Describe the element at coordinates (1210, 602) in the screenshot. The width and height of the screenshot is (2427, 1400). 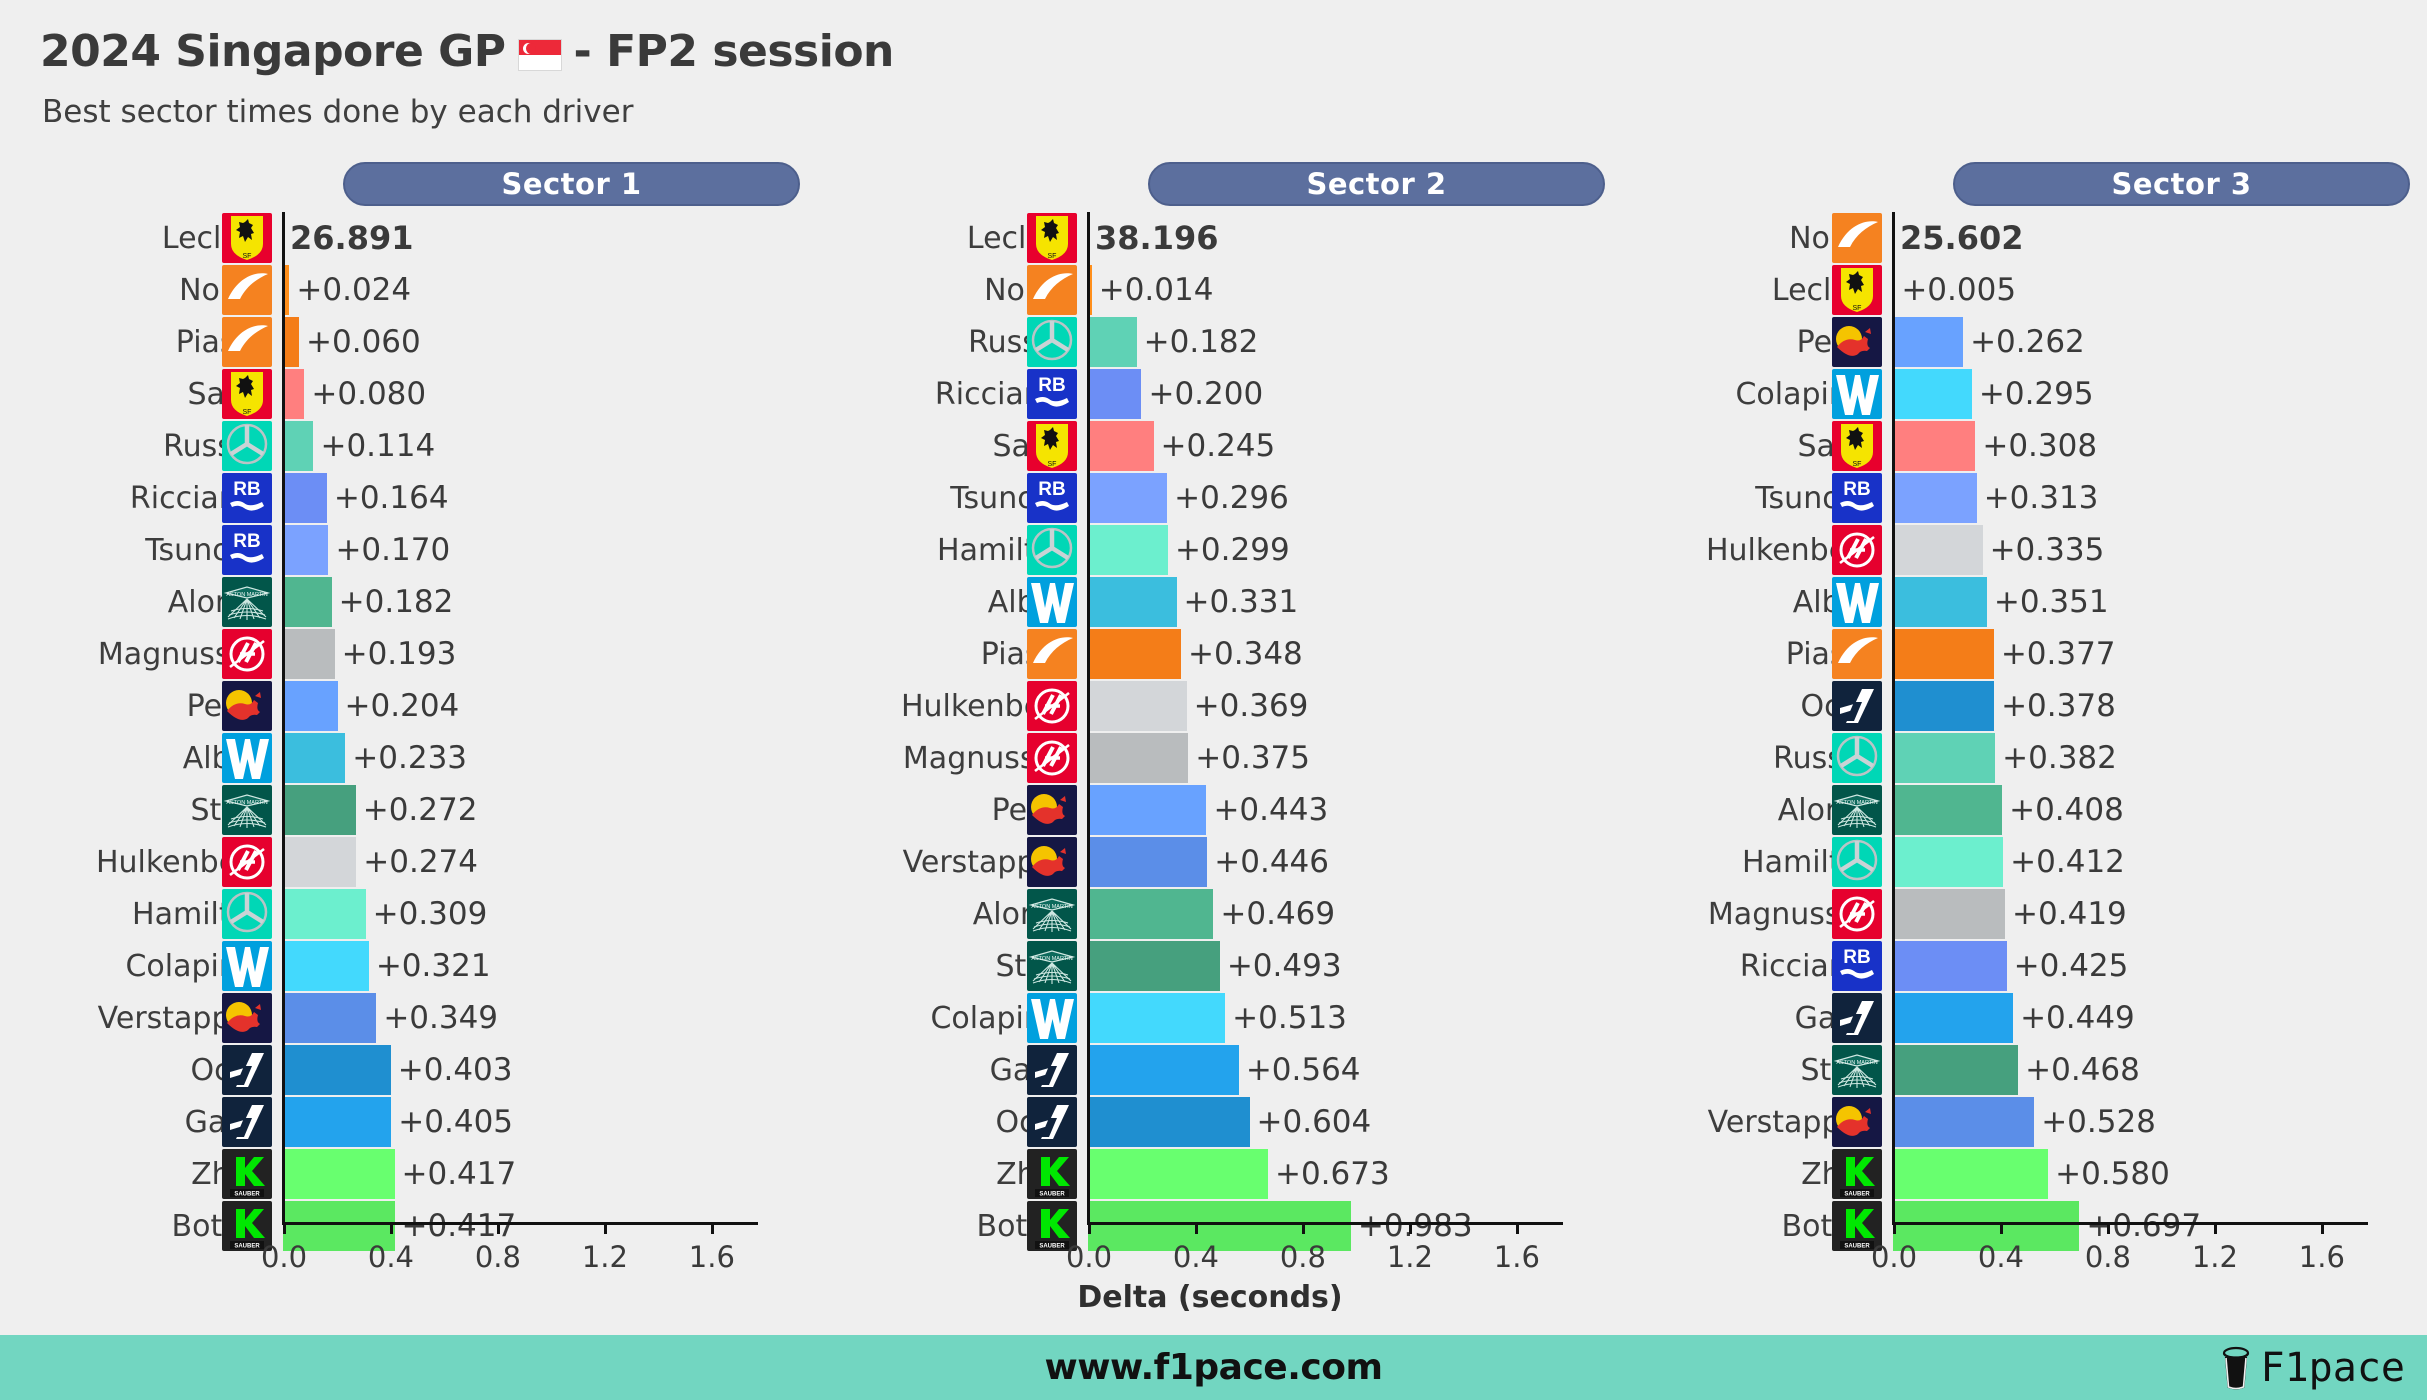
I see `driver-row: Albon +0.331` at that location.